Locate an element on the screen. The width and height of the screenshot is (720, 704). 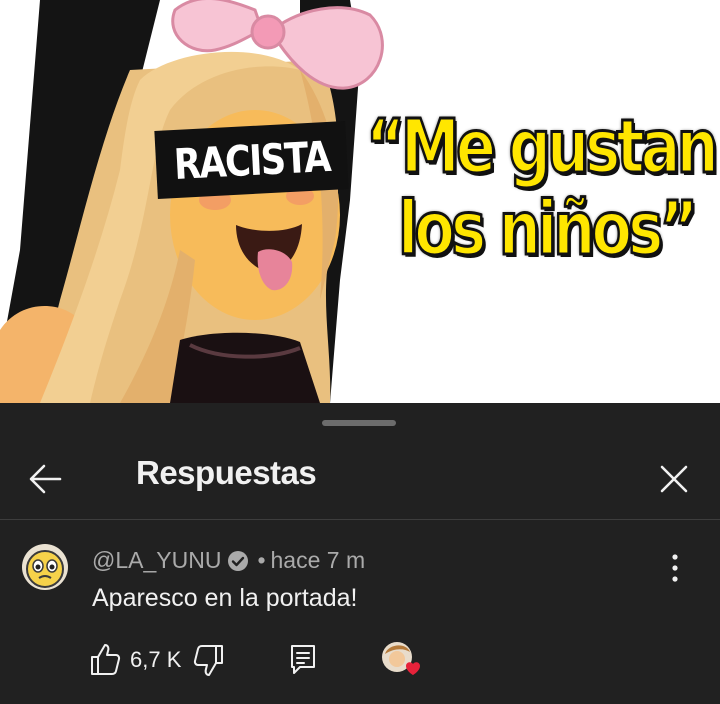
verified-check-icon is located at coordinates (238, 560).